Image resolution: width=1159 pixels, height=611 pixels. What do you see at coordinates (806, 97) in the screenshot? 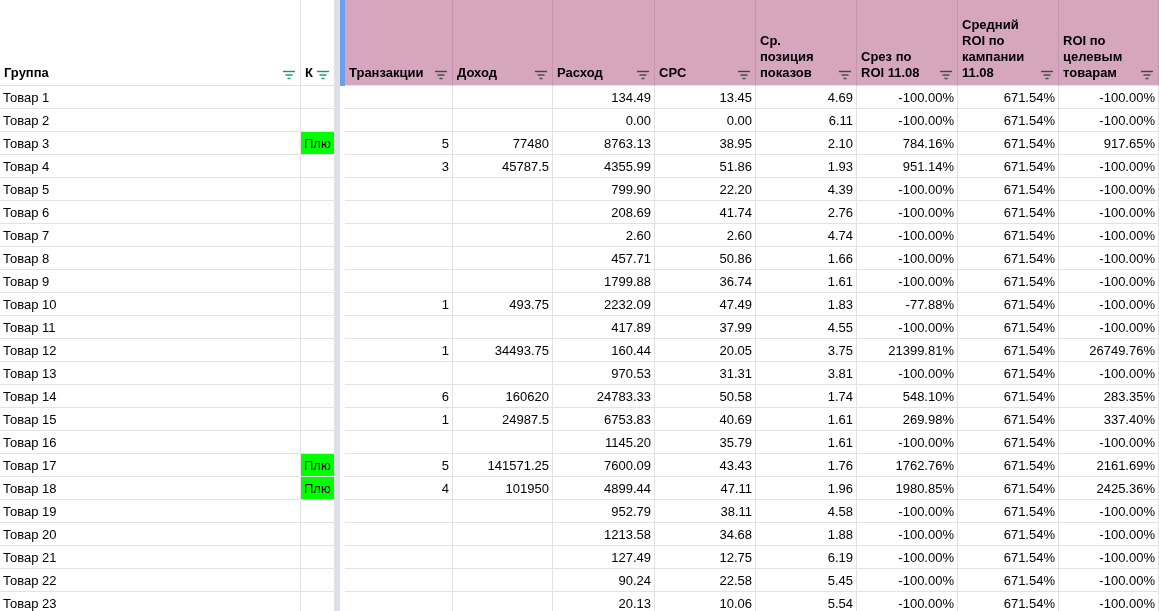
I see `table-cell: 4.69` at bounding box center [806, 97].